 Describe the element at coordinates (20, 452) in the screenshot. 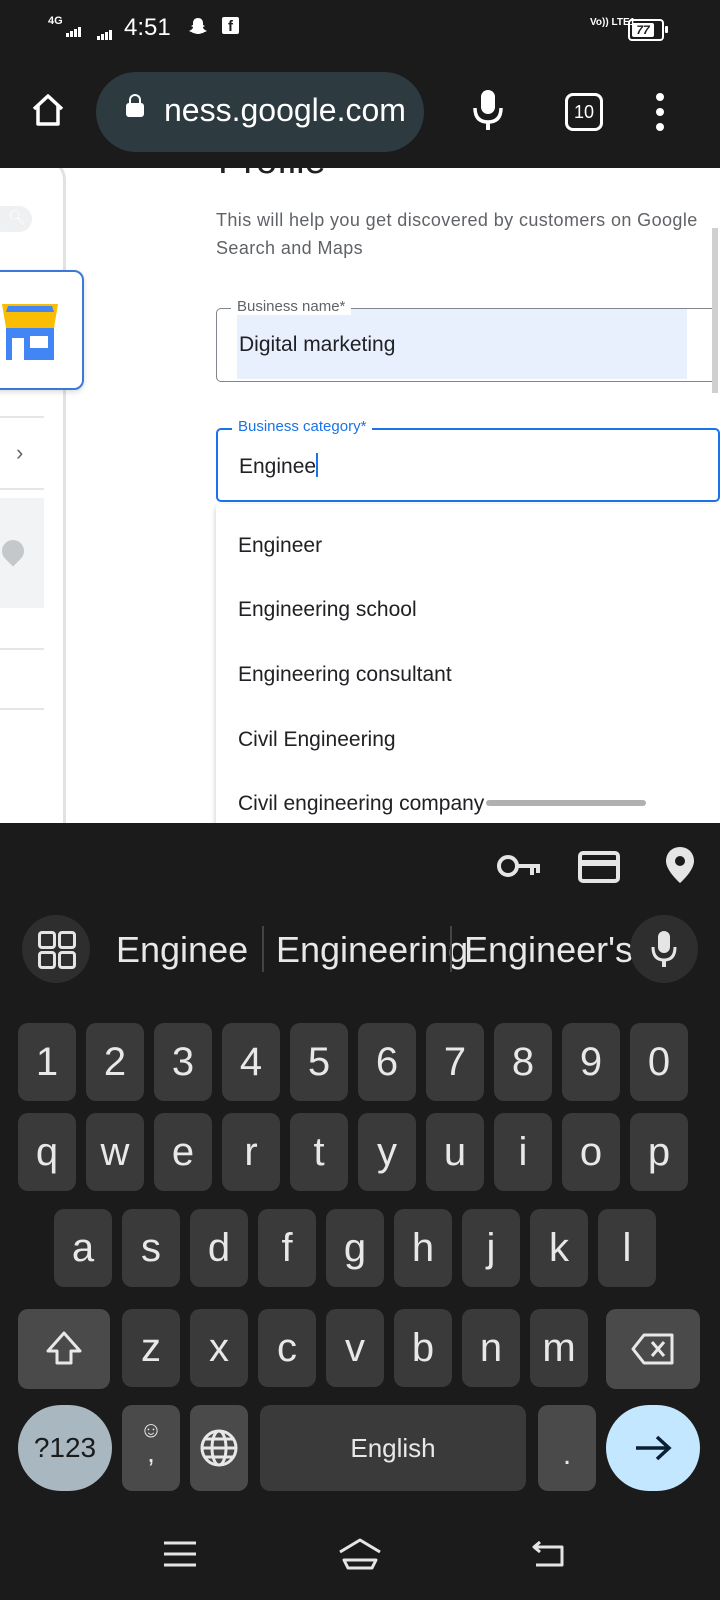

I see `preview-chevron-icon: ›` at that location.